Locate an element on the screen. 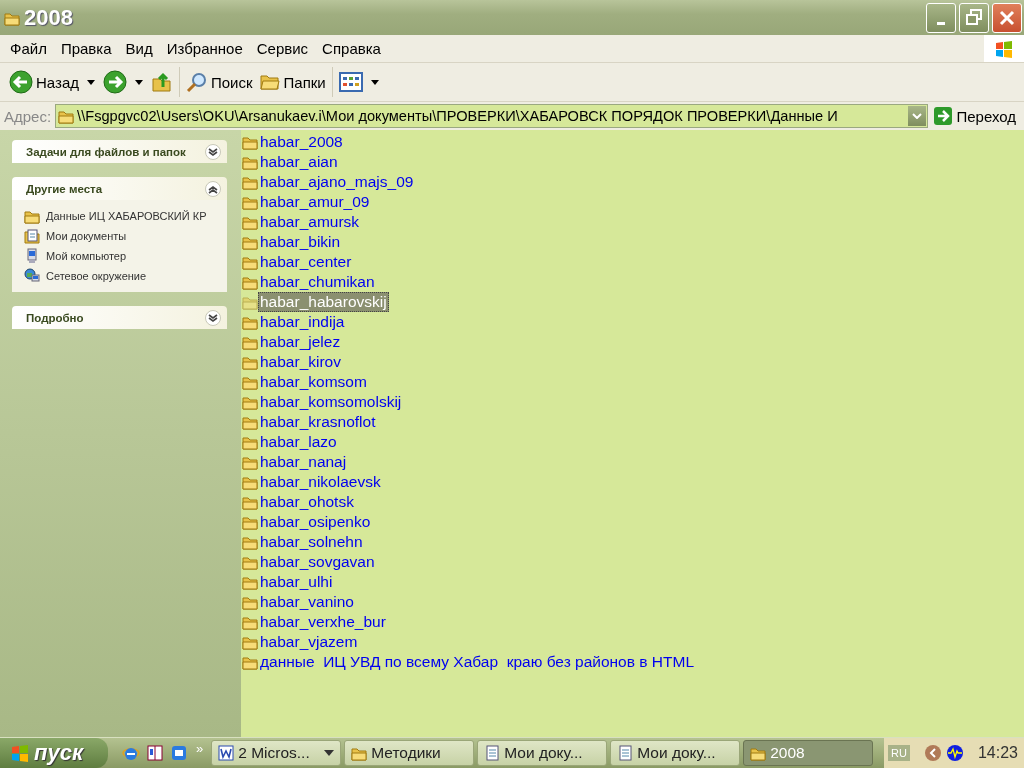 This screenshot has width=1024, height=768. folder-name: habar_center is located at coordinates (306, 262).